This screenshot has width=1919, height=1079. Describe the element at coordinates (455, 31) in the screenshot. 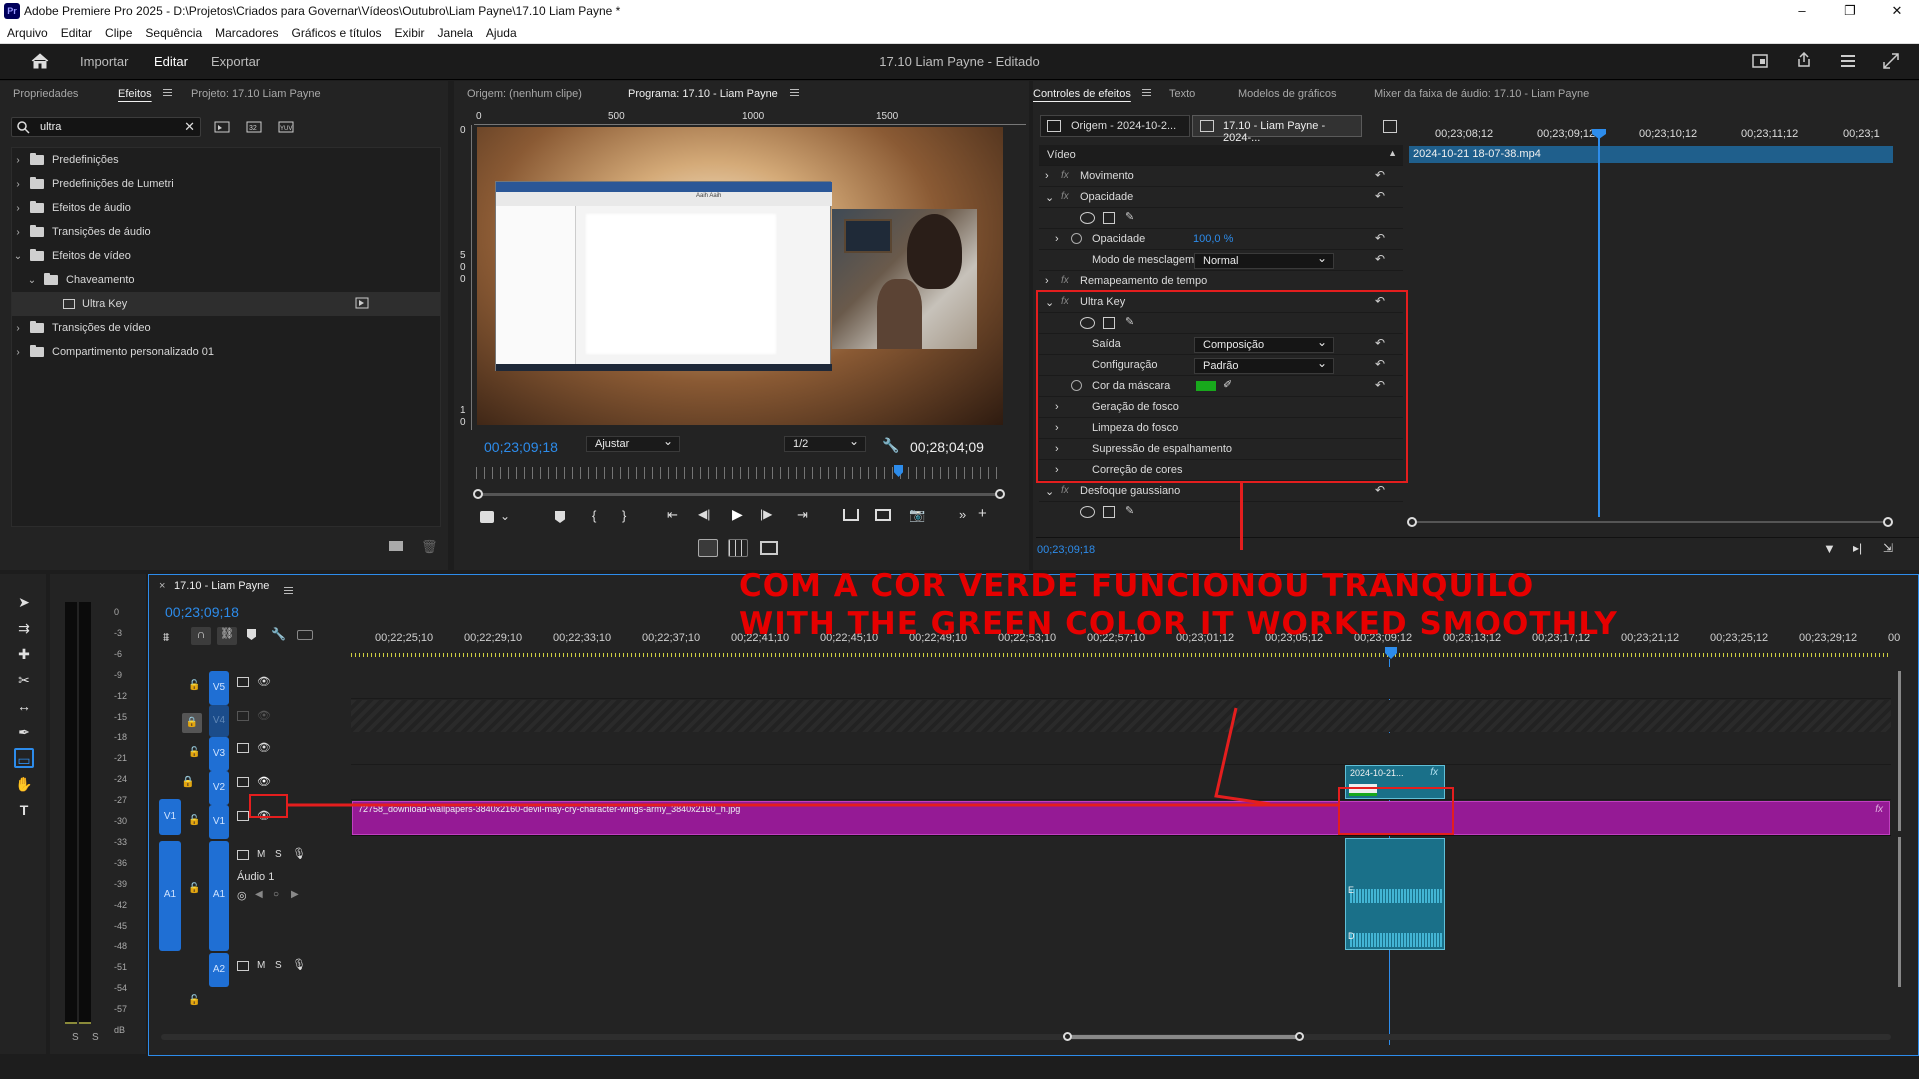

I see `menu-janela: Janela` at that location.